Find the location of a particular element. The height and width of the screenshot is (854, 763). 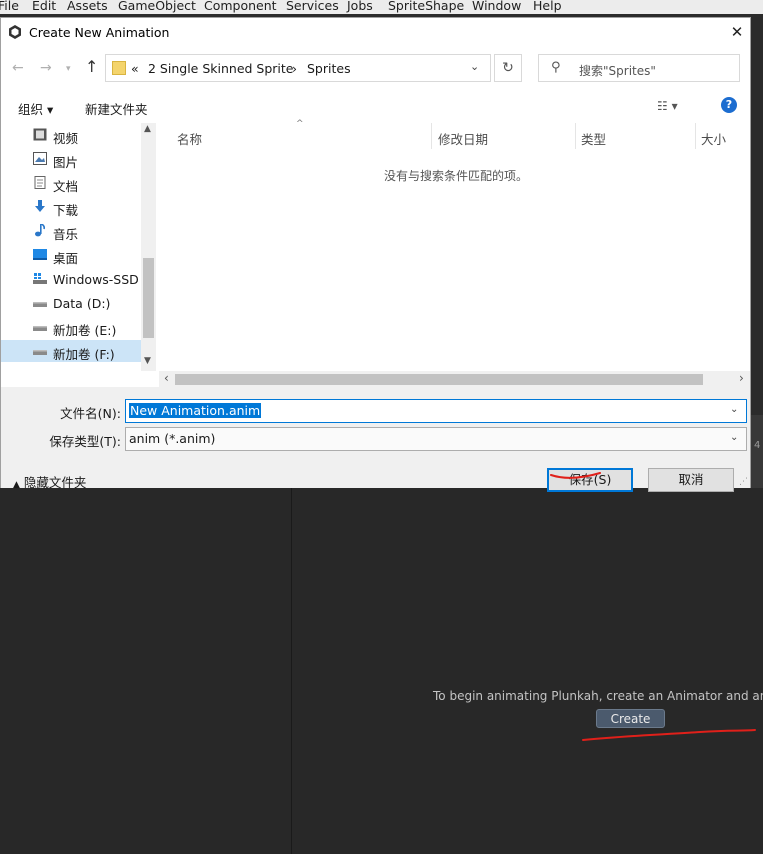

panel-divider is located at coordinates (291, 671).